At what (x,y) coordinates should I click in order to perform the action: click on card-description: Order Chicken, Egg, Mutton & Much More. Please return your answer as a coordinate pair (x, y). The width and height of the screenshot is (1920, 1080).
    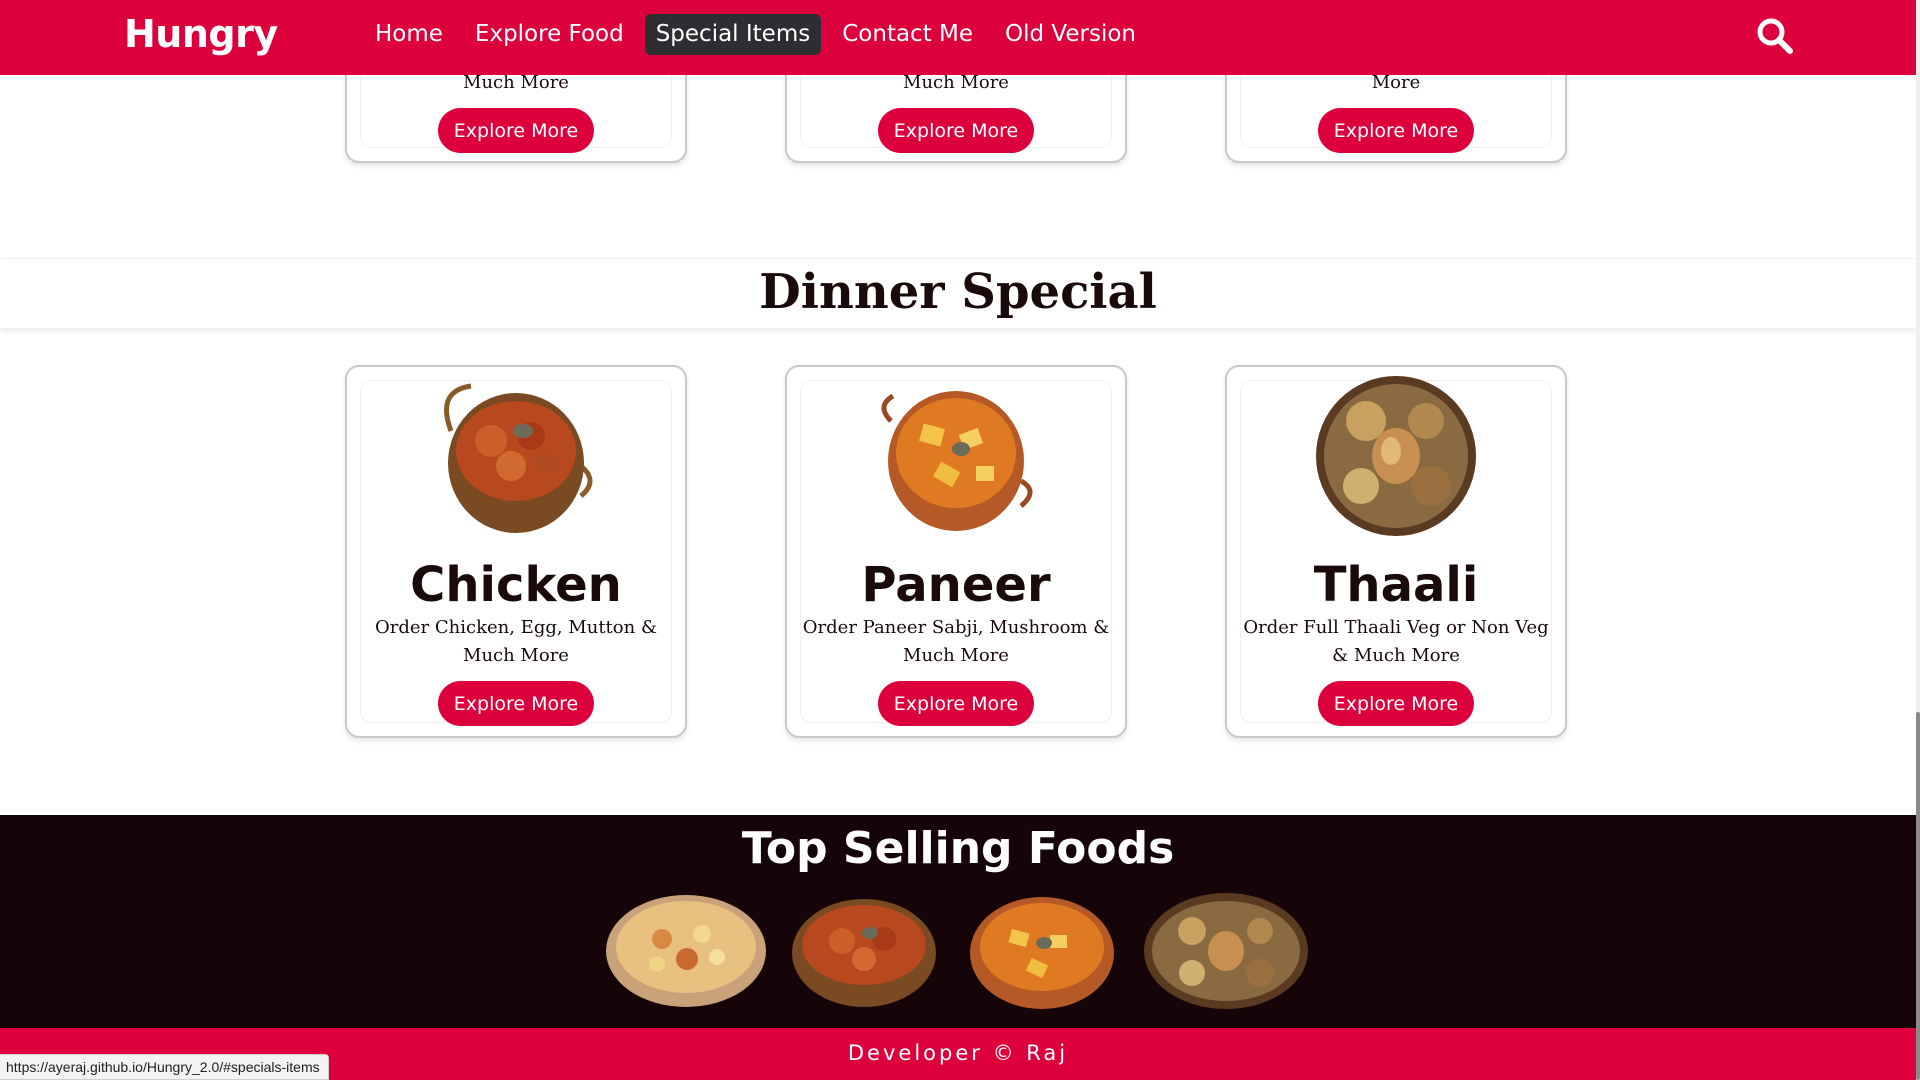
    Looking at the image, I should click on (516, 641).